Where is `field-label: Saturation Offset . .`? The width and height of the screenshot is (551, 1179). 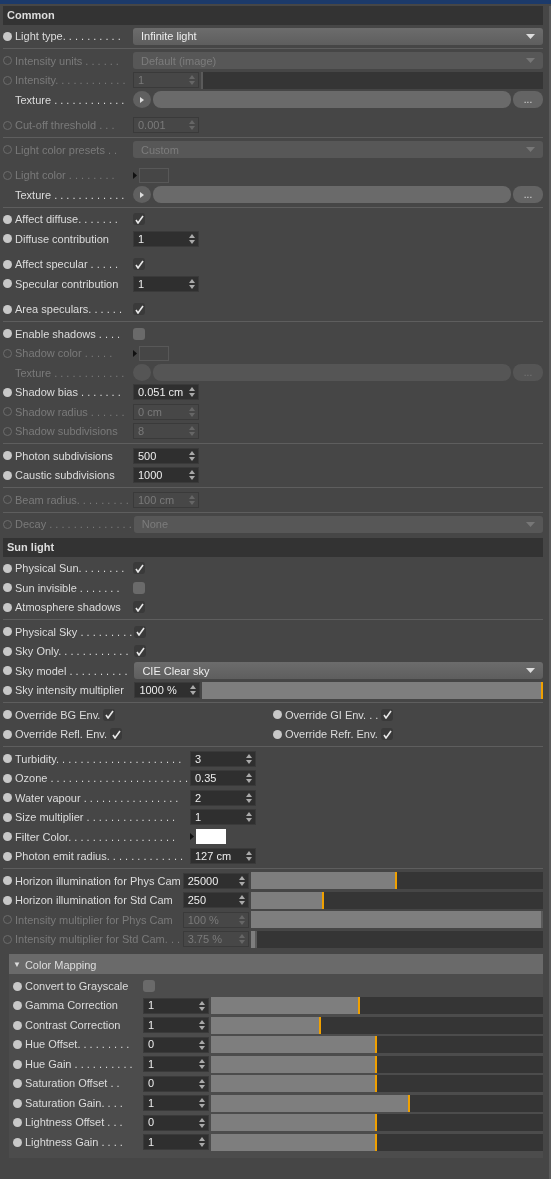
field-label: Saturation Offset . . is located at coordinates (72, 1084).